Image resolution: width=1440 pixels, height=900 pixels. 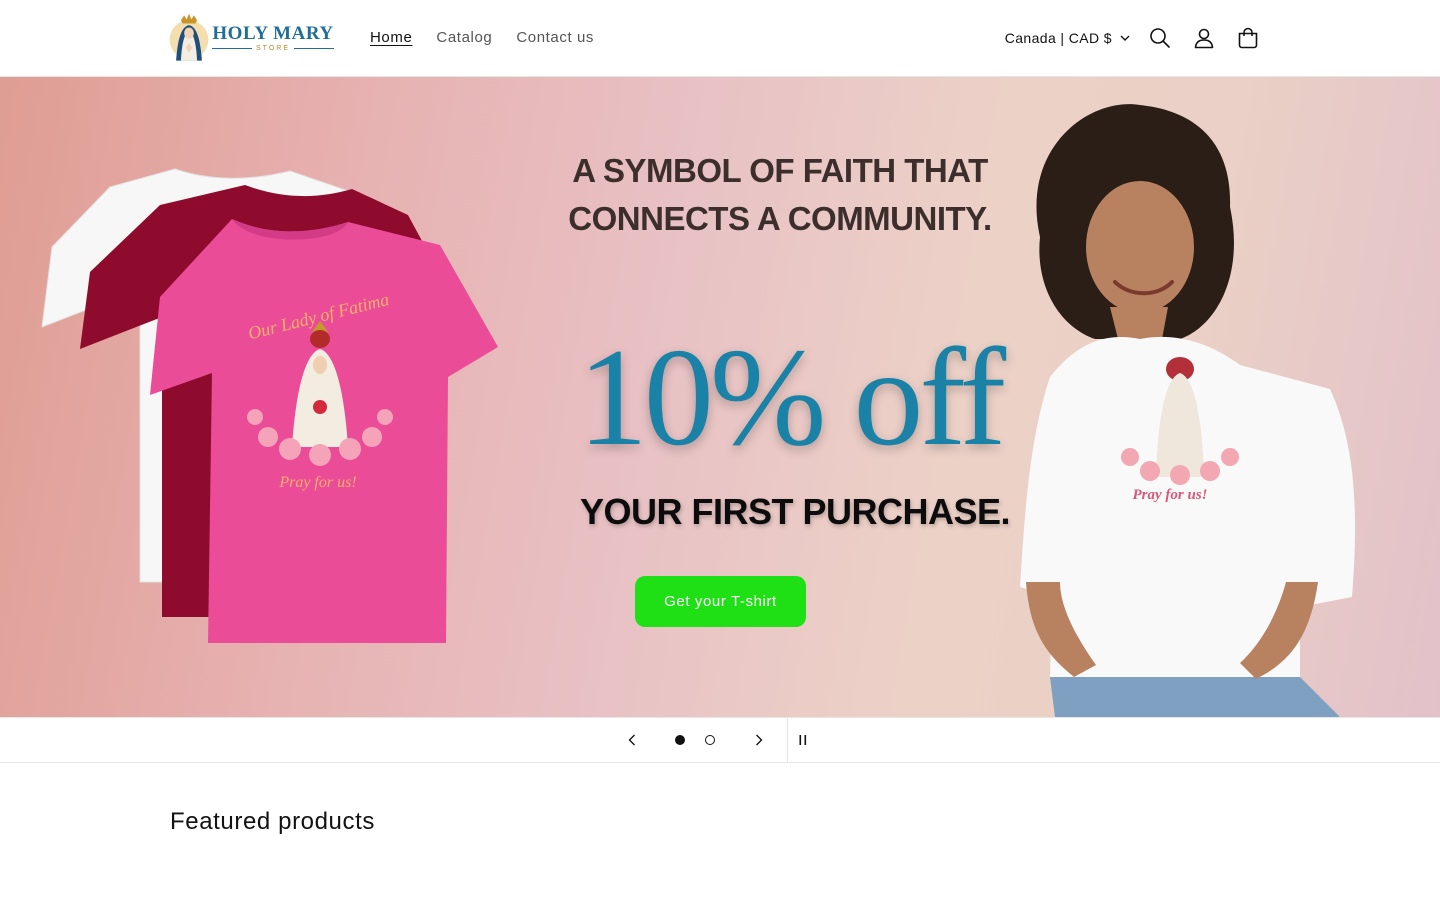 What do you see at coordinates (189, 37) in the screenshot?
I see `virgin-mary-logo-icon` at bounding box center [189, 37].